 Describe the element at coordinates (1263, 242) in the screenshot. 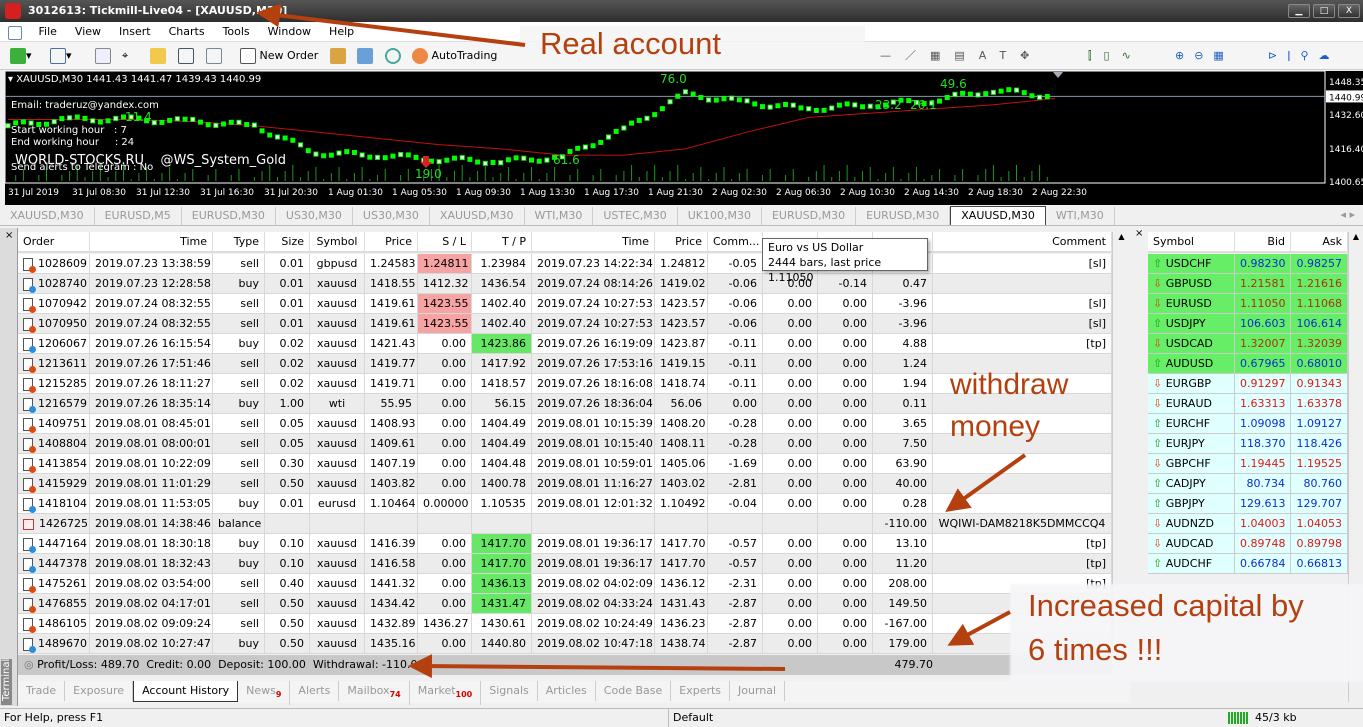

I see `mw-column-header: Bid` at that location.